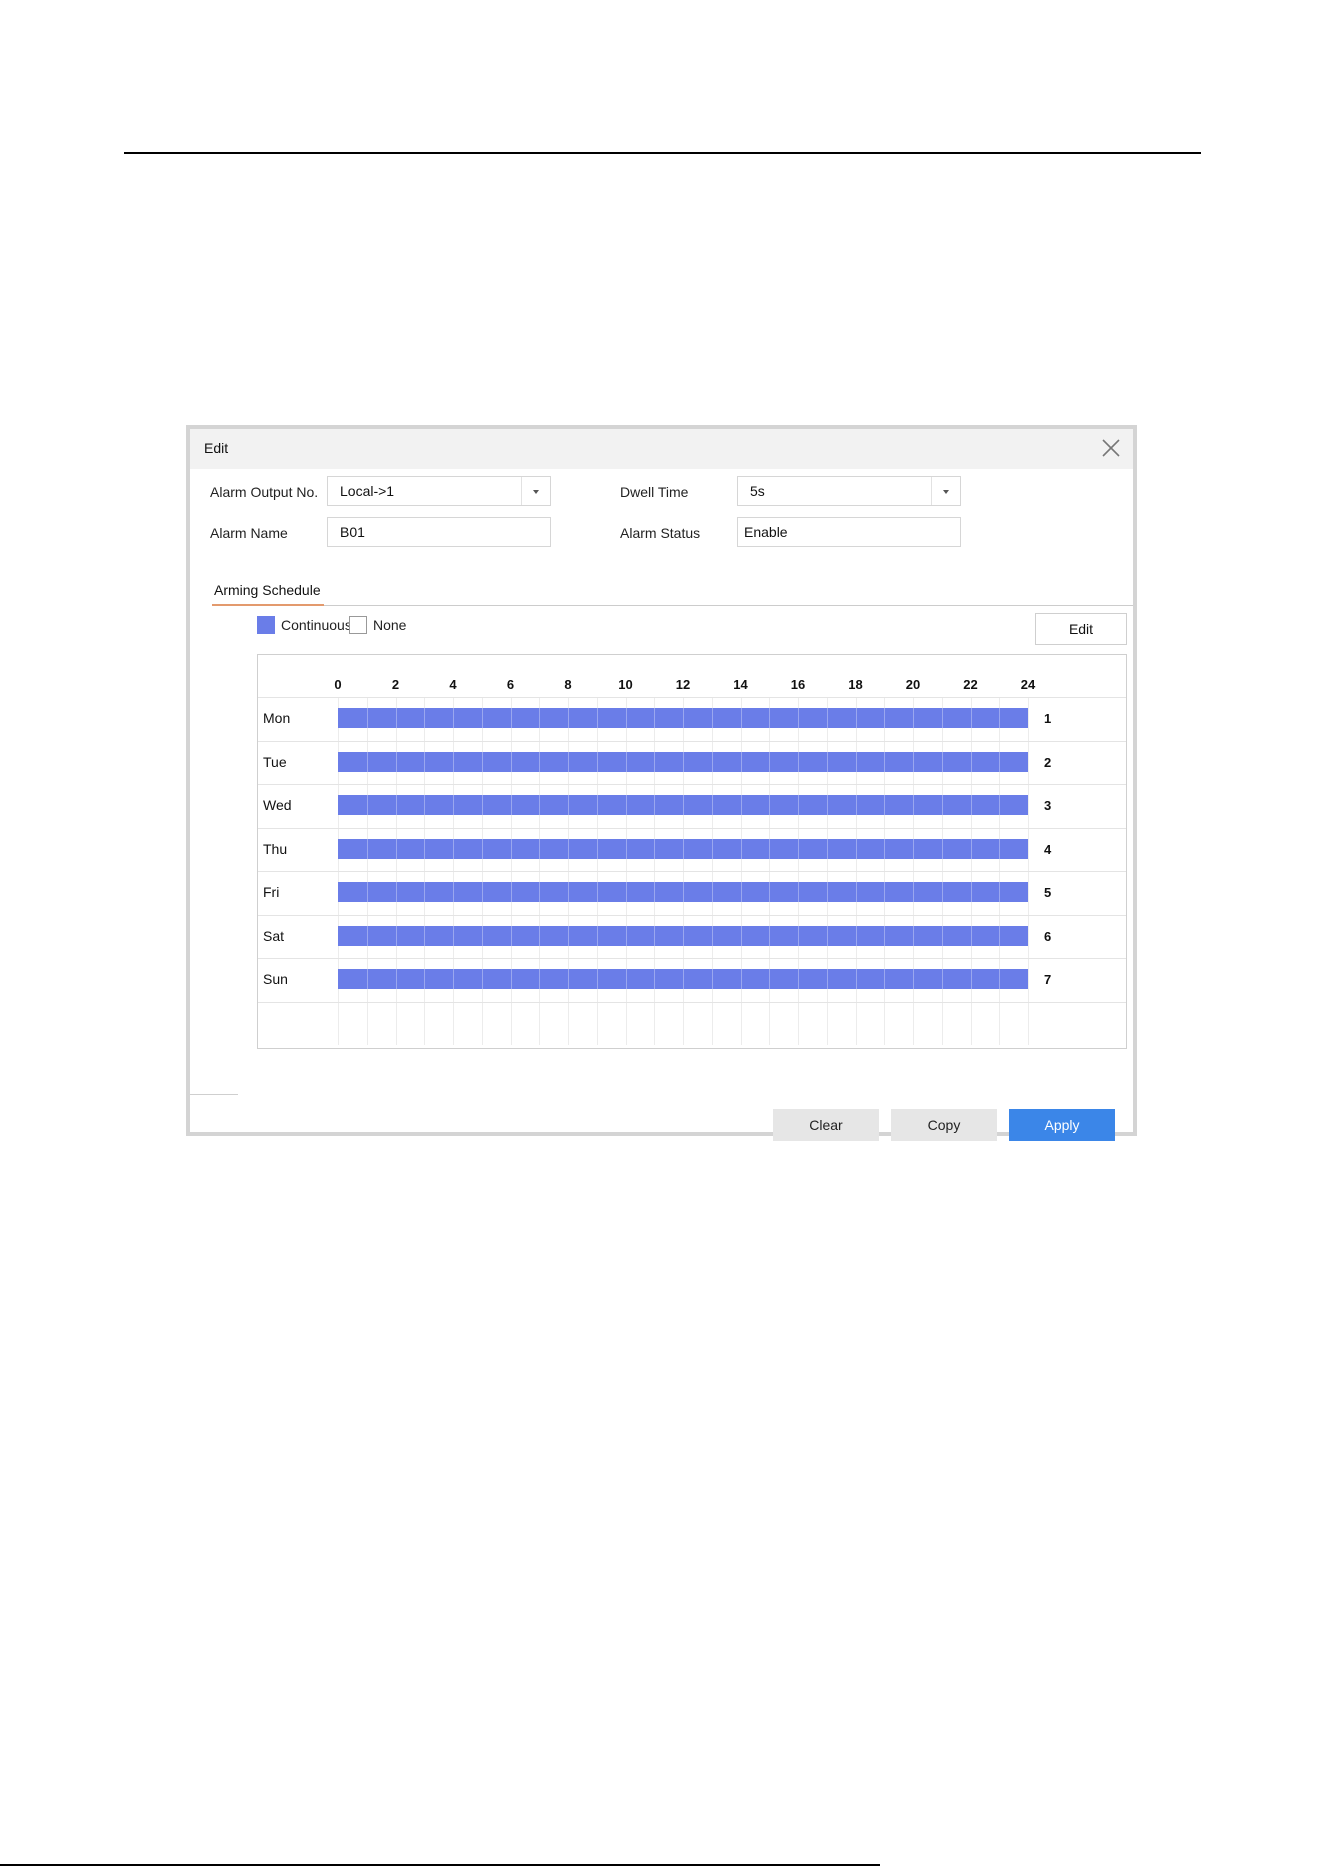 This screenshot has width=1324, height=1872. Describe the element at coordinates (266, 625) in the screenshot. I see `legend-continuous-swatch` at that location.